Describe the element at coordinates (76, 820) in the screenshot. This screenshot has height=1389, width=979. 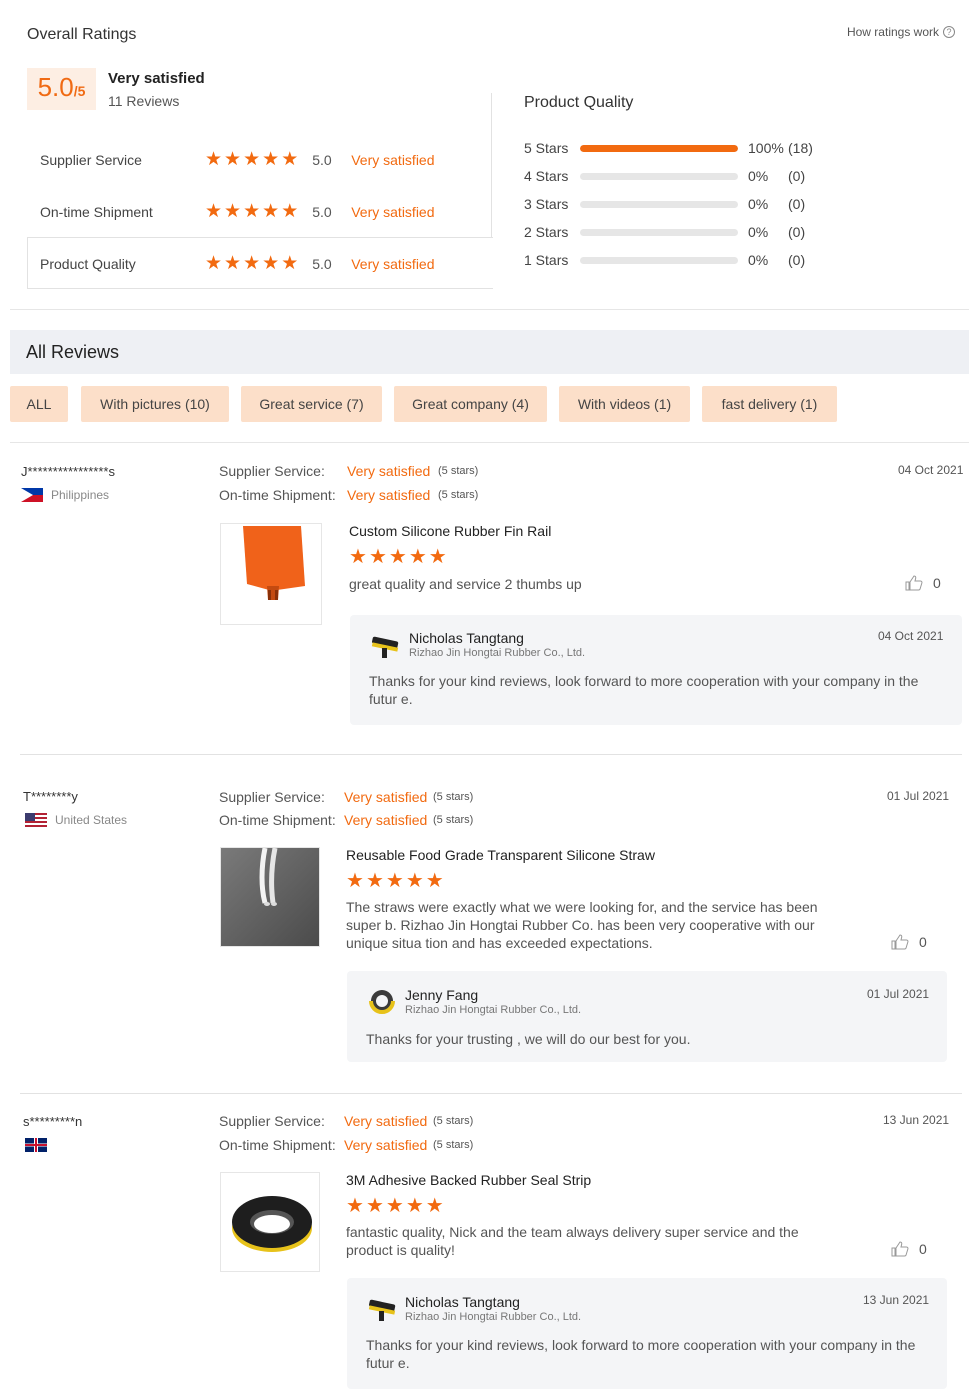
I see `reviewer-country: United States` at that location.